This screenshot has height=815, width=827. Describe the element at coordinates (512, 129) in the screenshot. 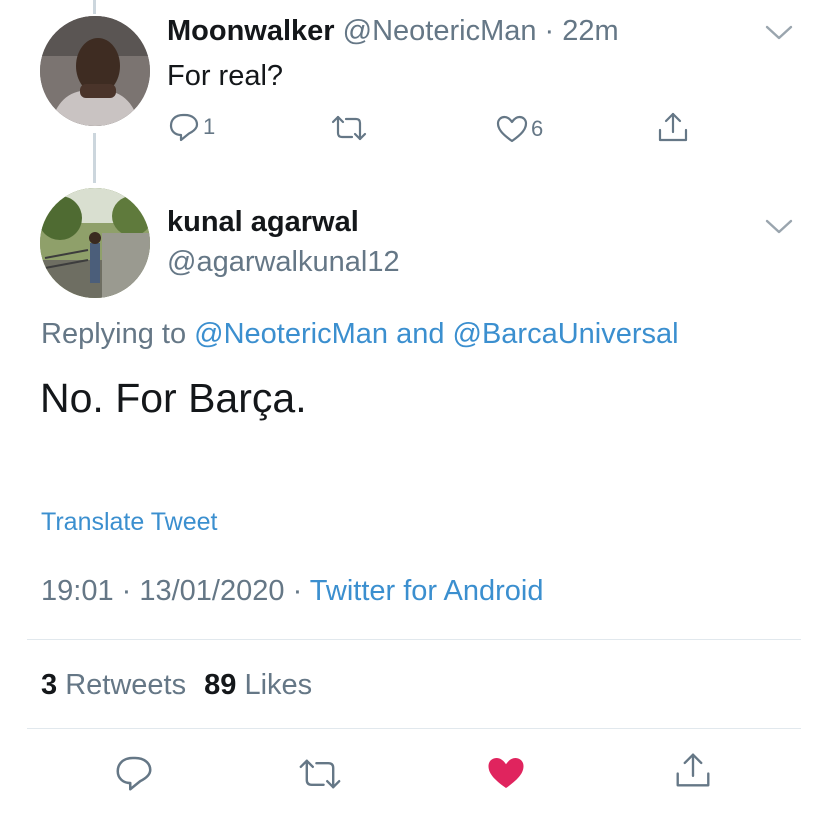

I see `heart-outline-icon` at that location.